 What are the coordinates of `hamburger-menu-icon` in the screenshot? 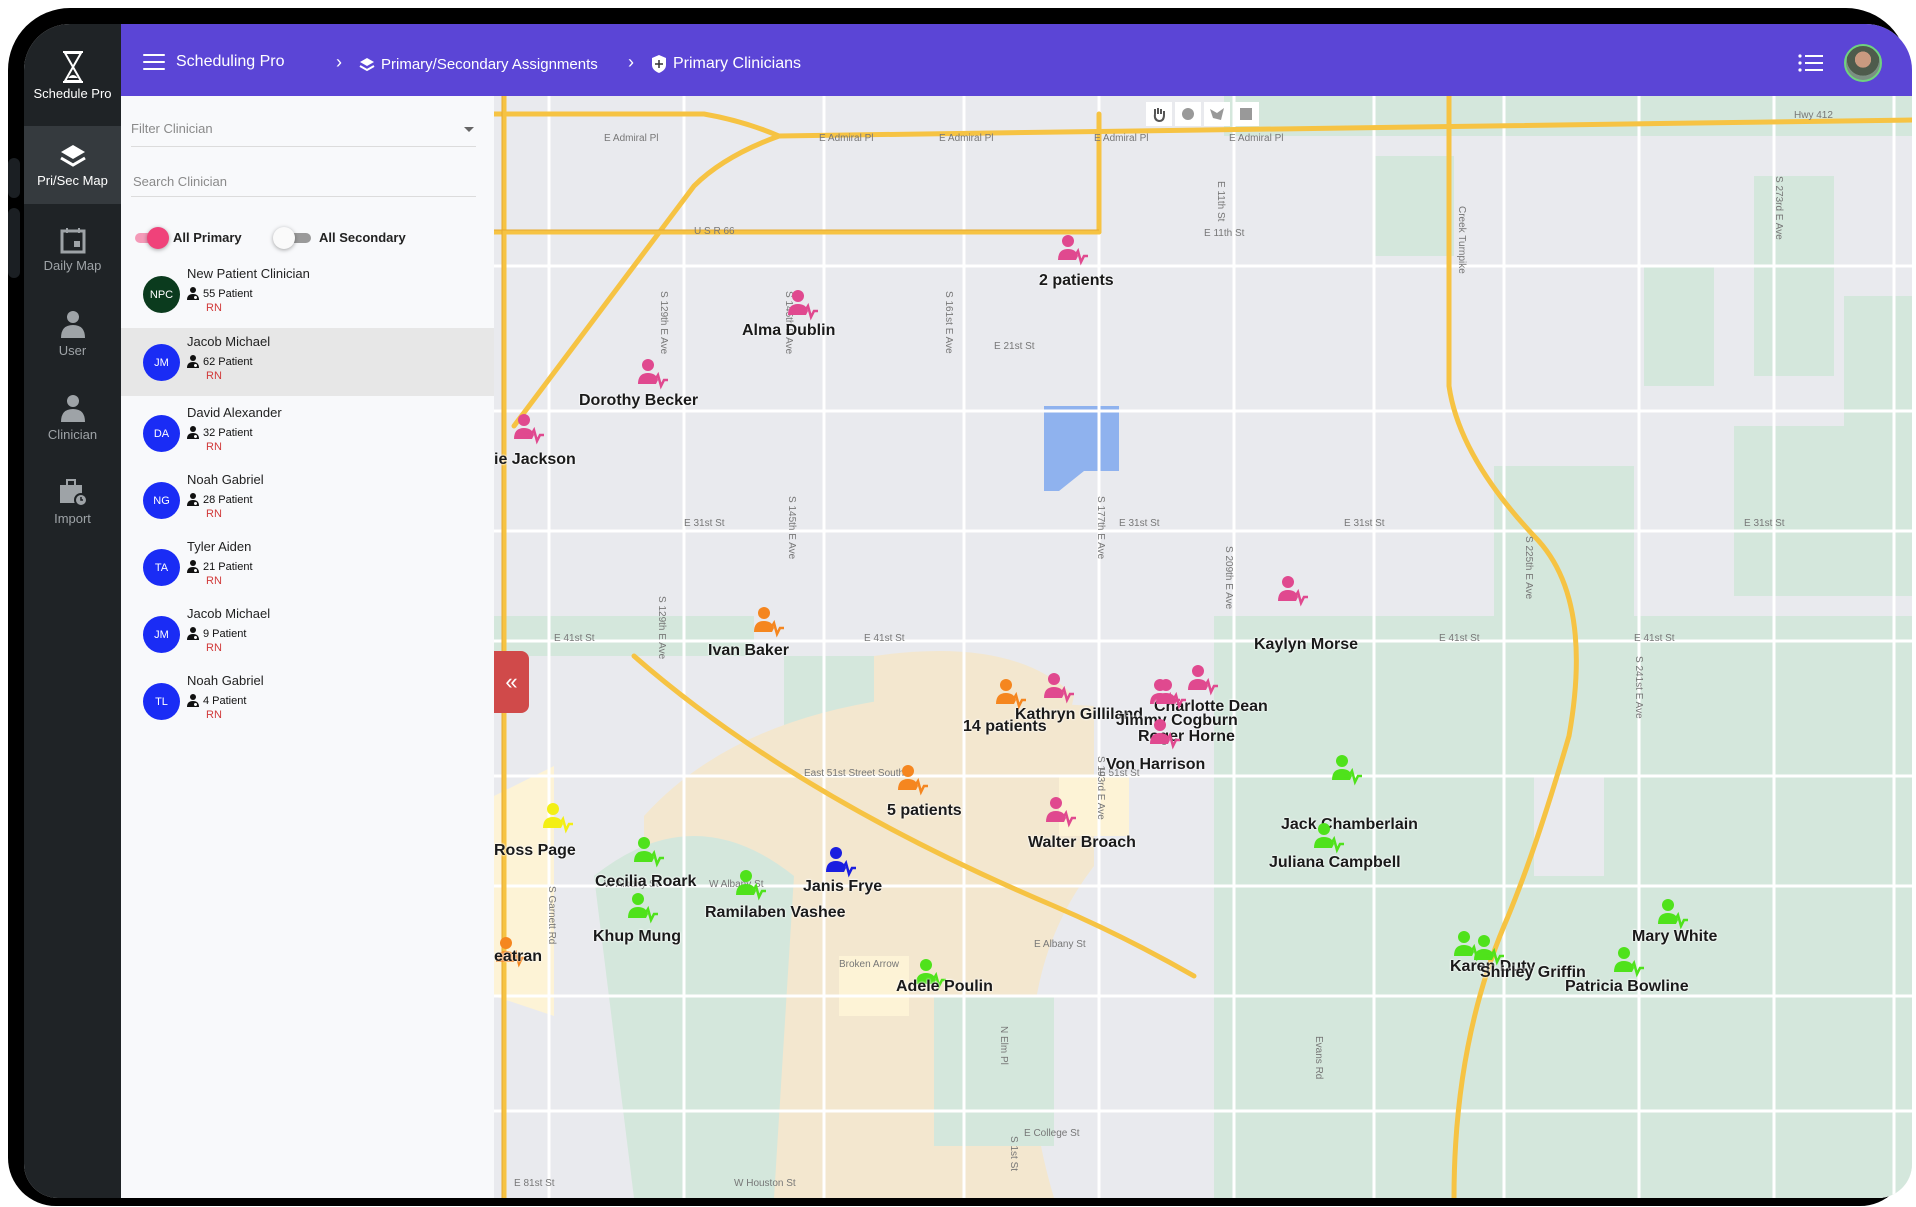 It's located at (154, 62).